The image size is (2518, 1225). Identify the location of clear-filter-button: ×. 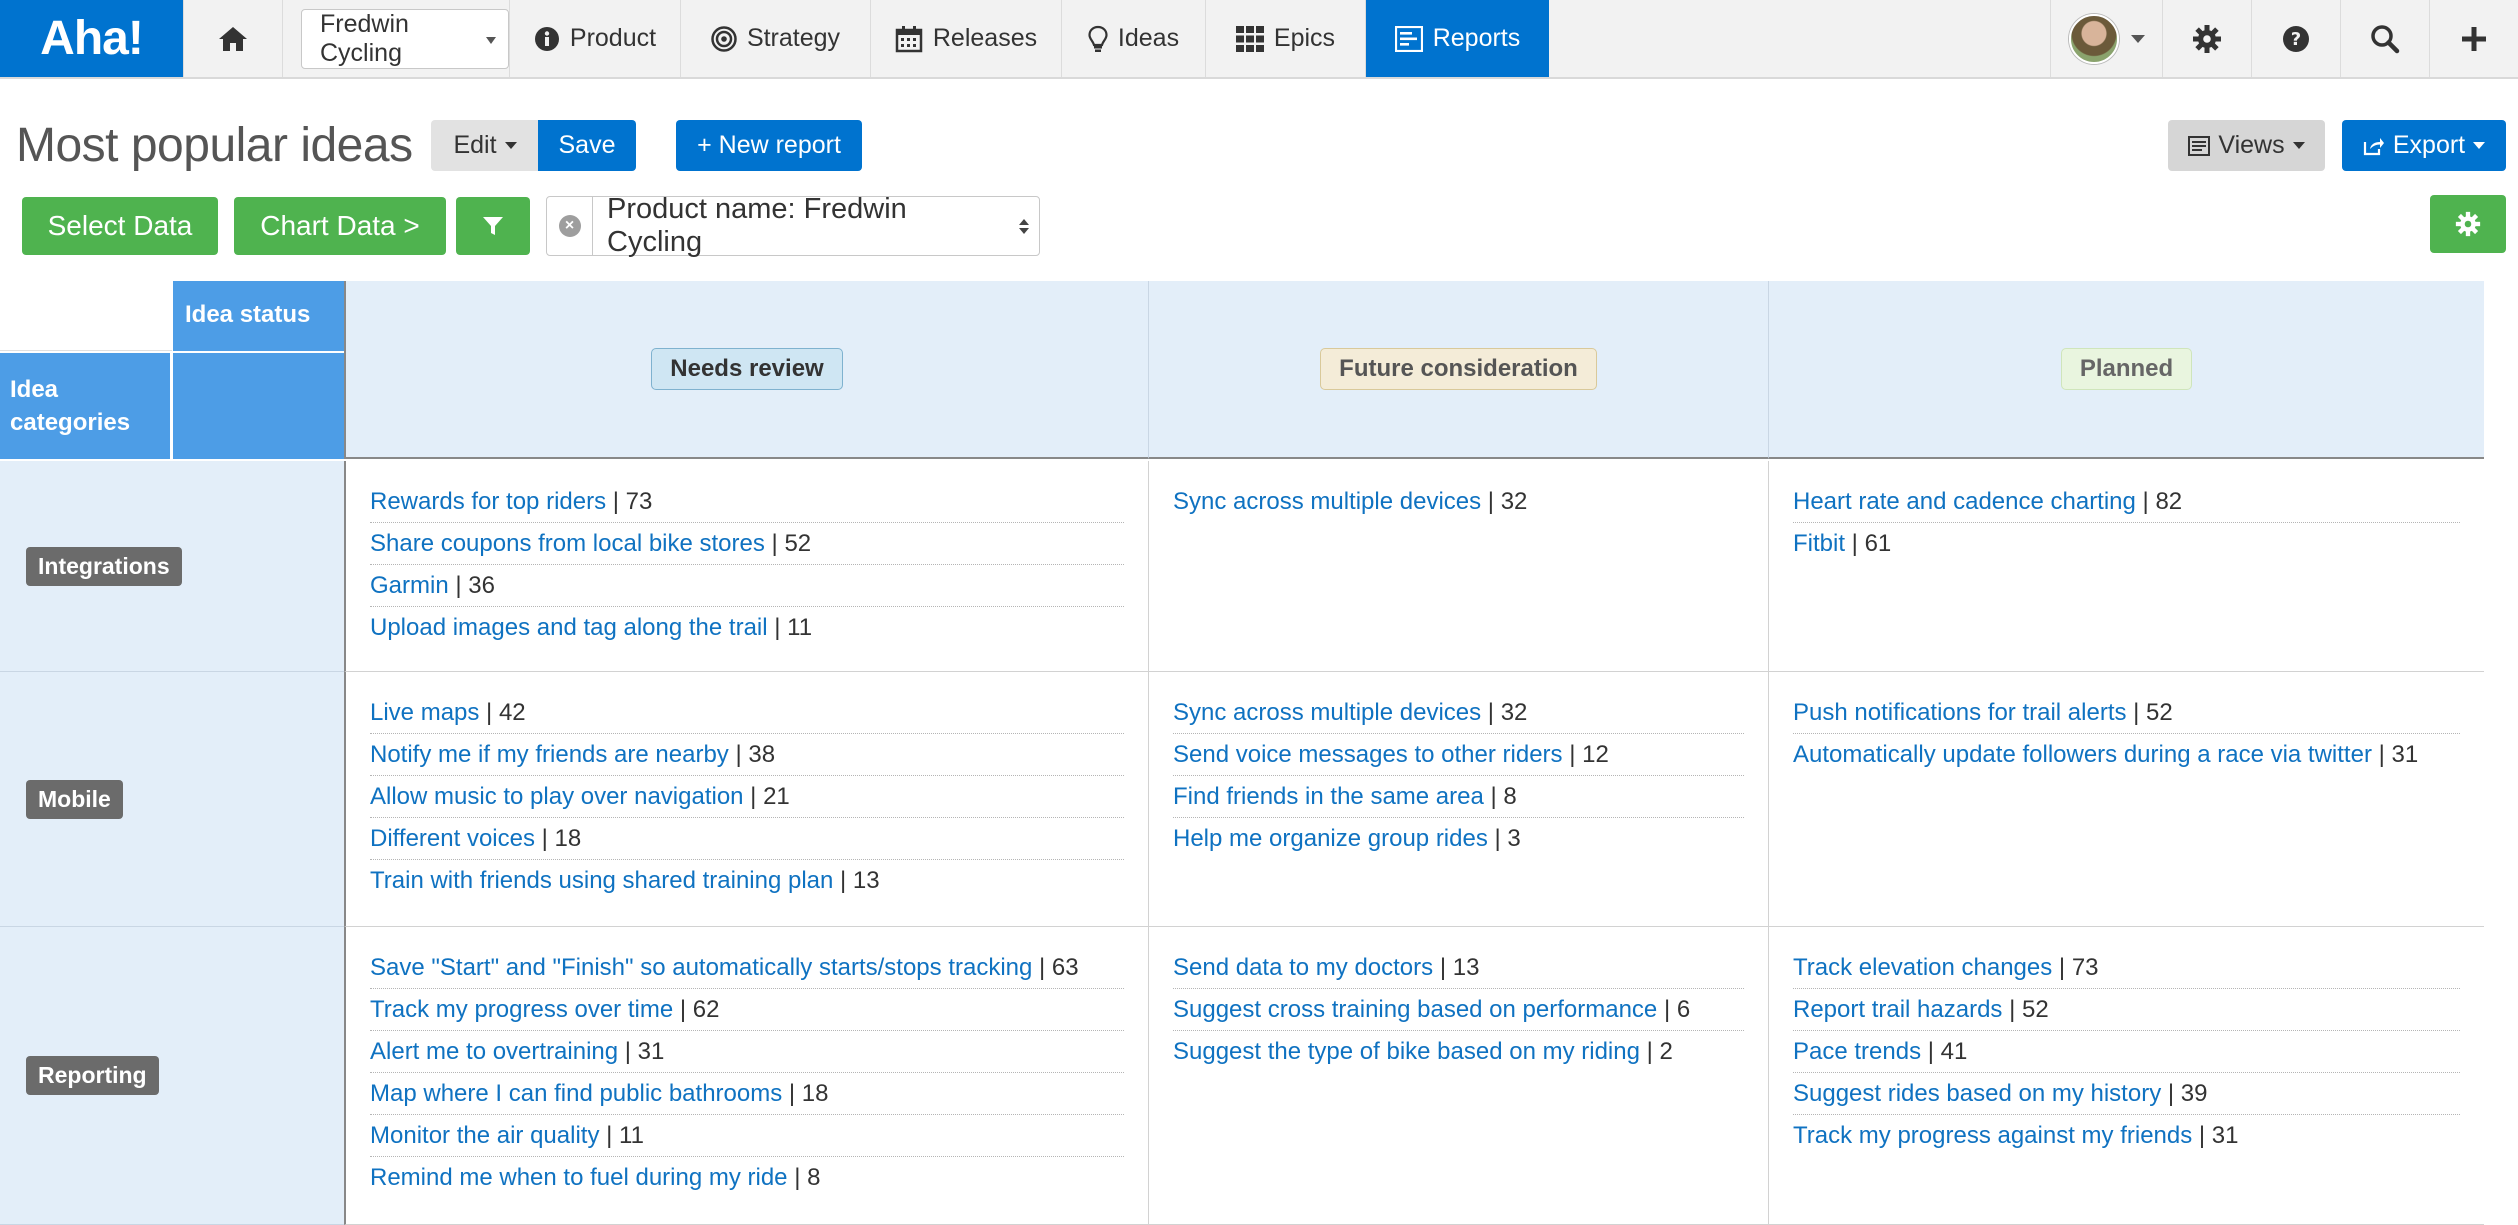
(570, 226).